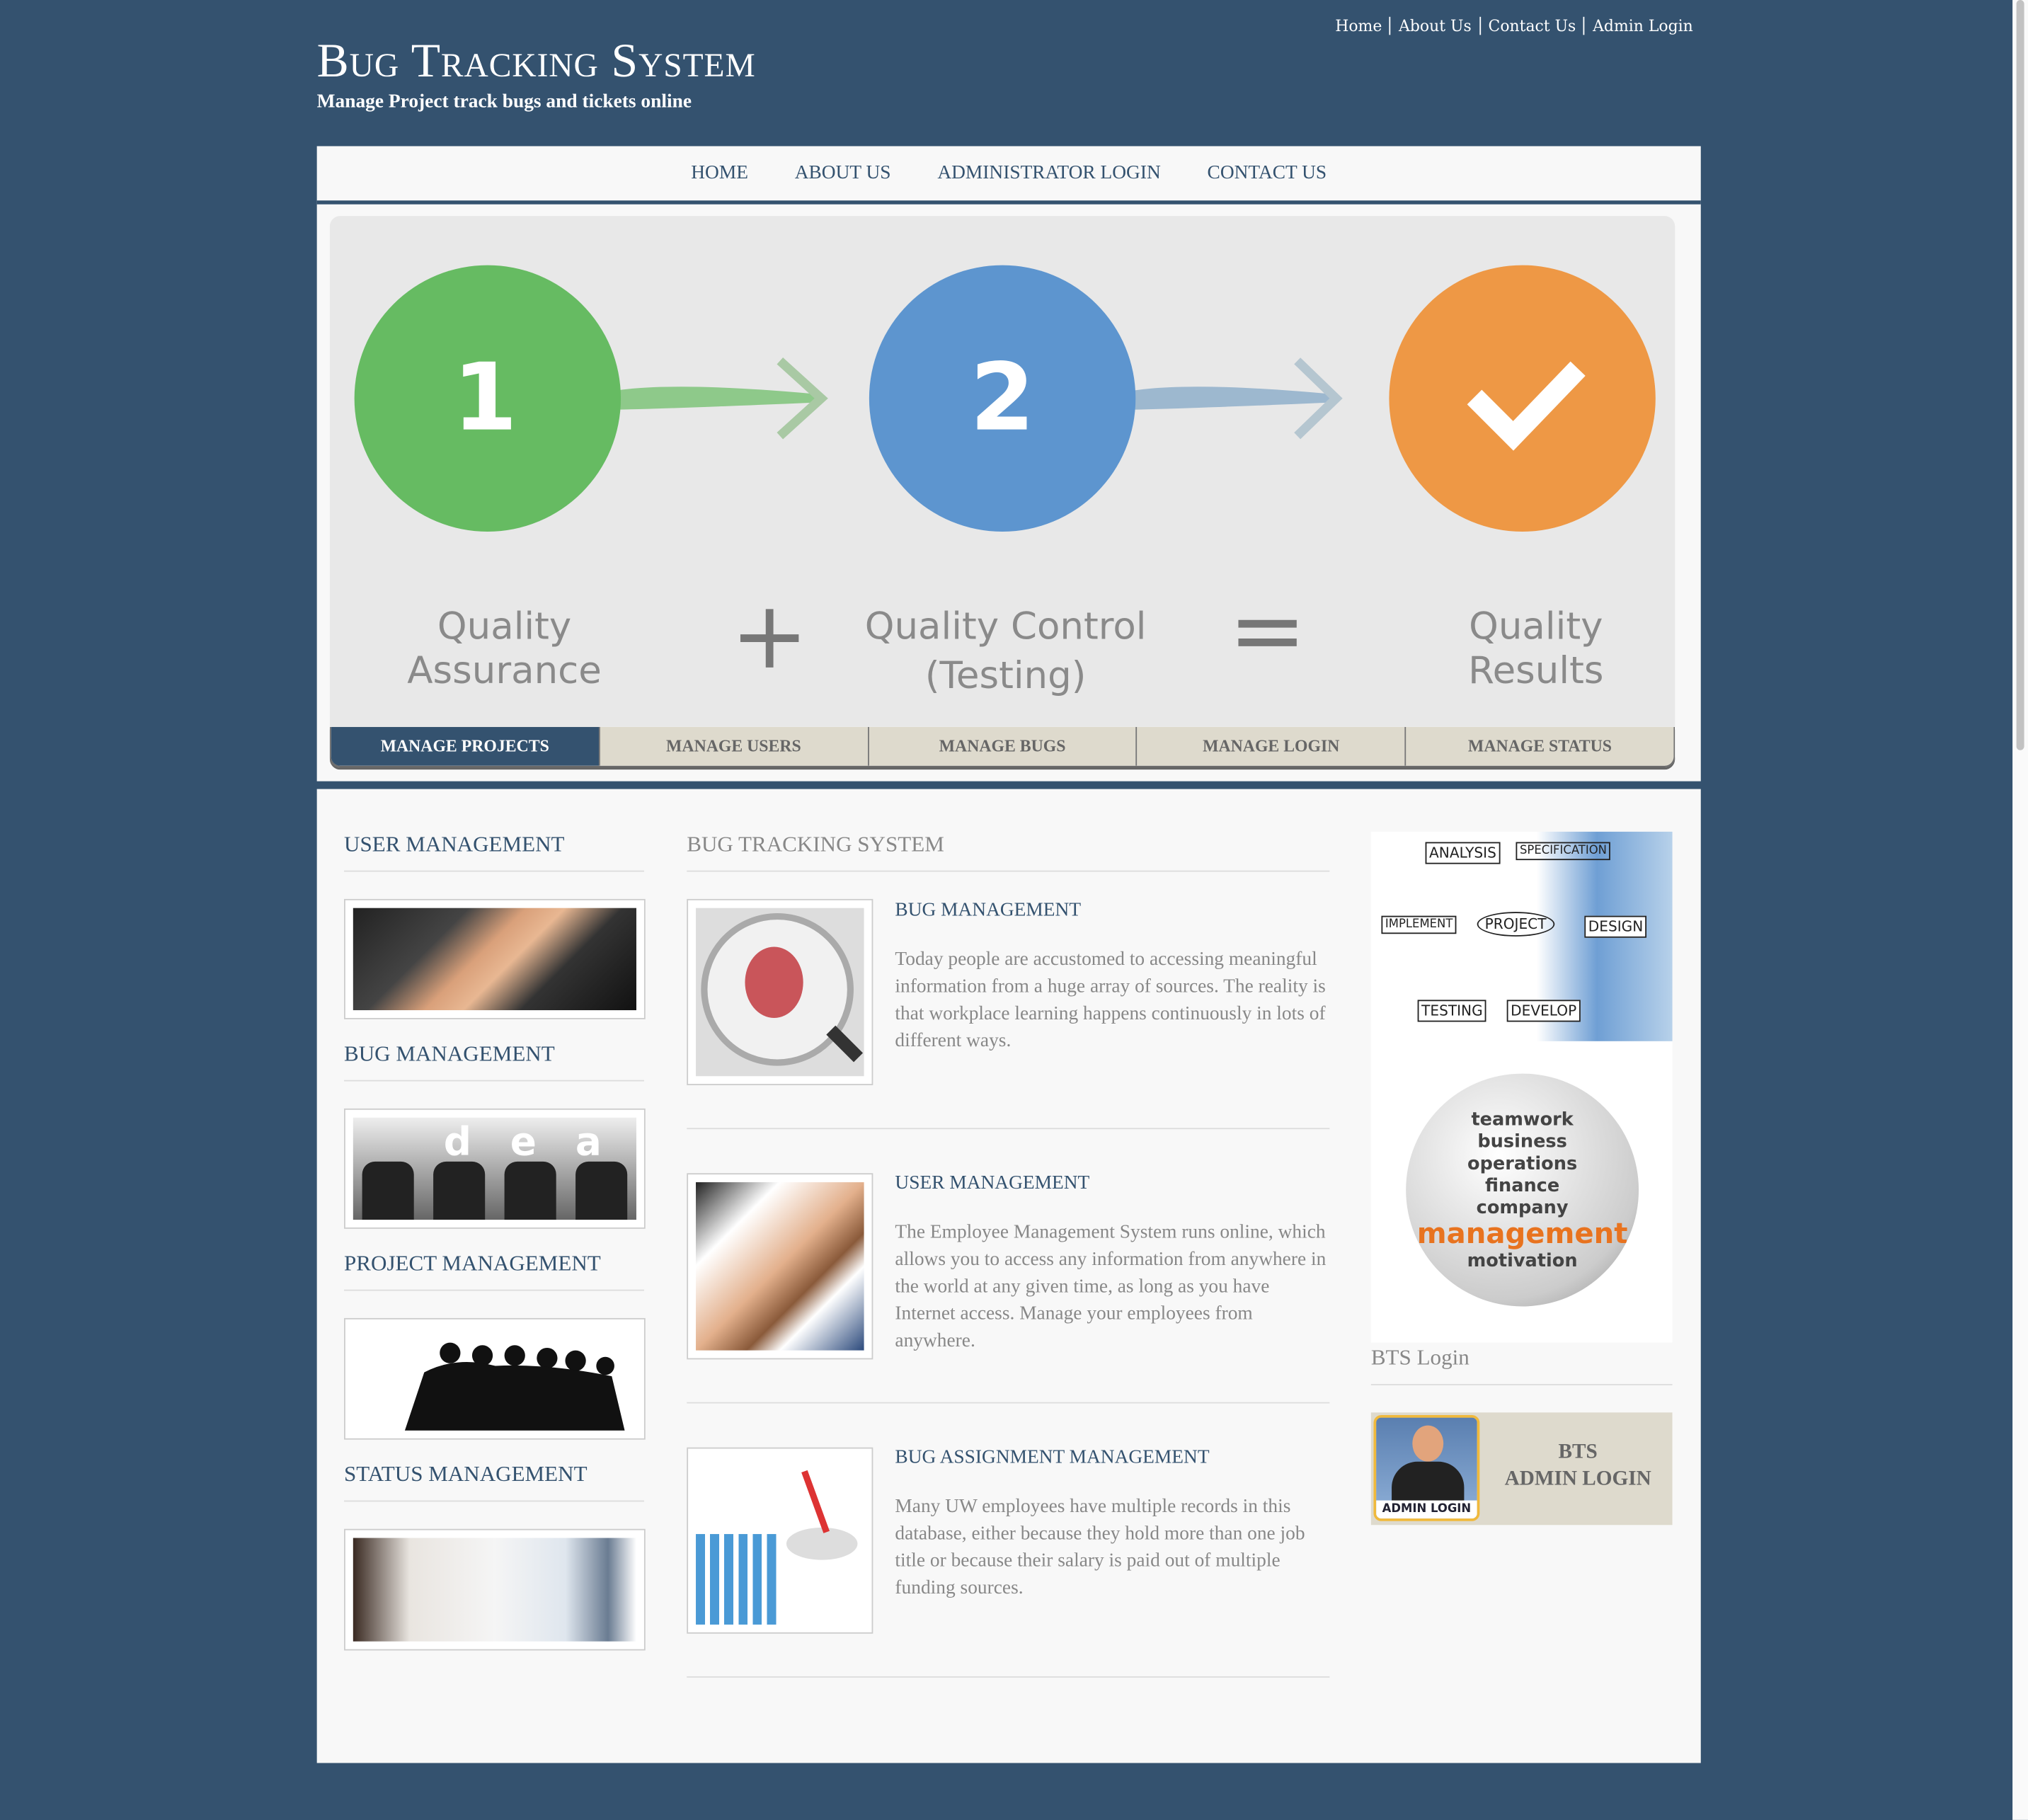  I want to click on diagram-label: DESIGN, so click(1616, 926).